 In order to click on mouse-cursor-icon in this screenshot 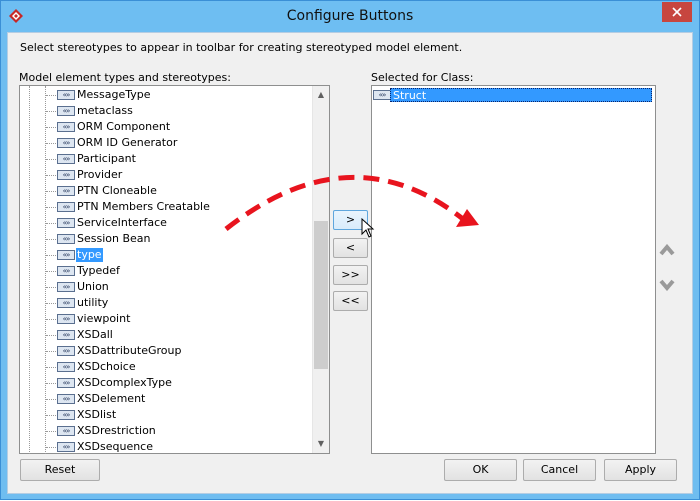, I will do `click(368, 228)`.